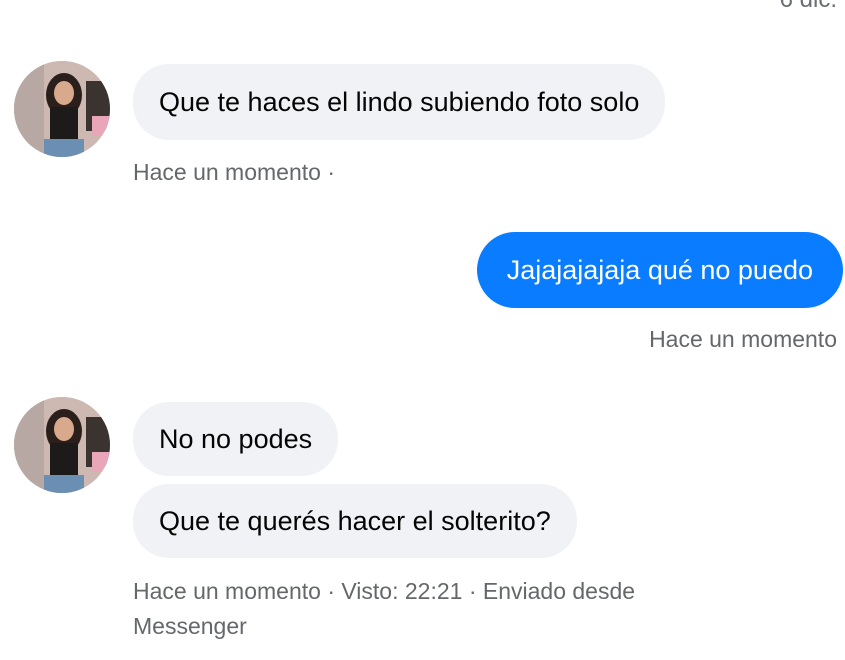  I want to click on message-status-line: Messenger, so click(190, 626).